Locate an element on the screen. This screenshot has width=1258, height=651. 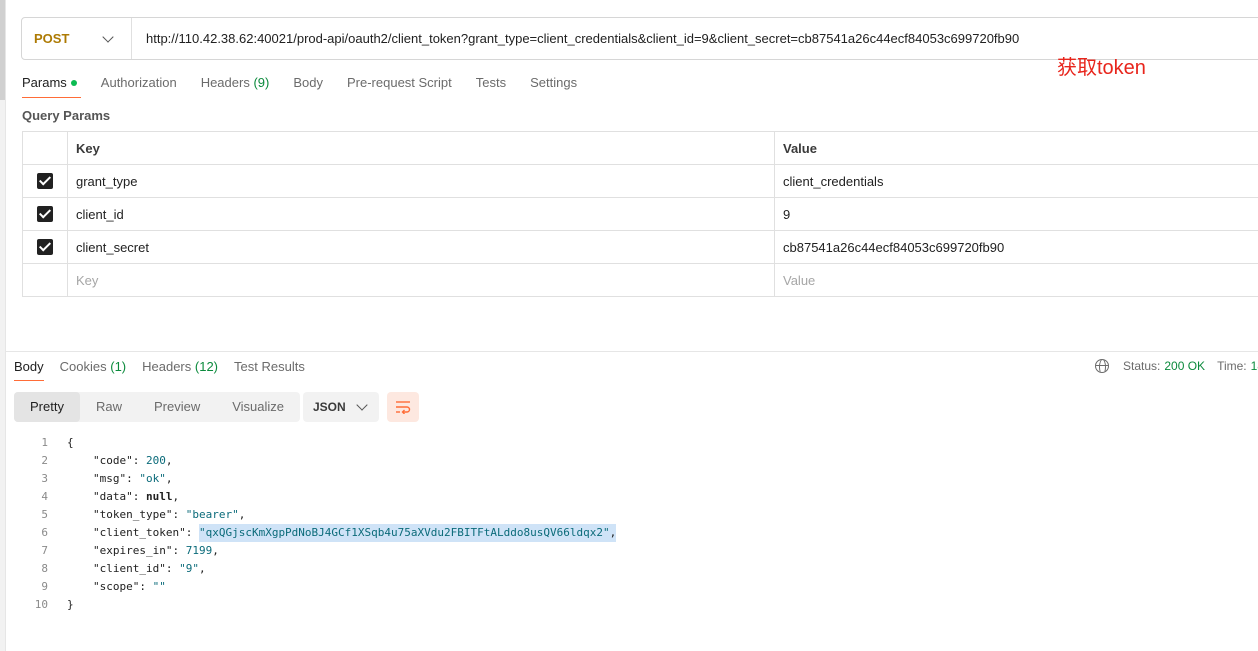
tab-label: Cookies is located at coordinates (83, 366).